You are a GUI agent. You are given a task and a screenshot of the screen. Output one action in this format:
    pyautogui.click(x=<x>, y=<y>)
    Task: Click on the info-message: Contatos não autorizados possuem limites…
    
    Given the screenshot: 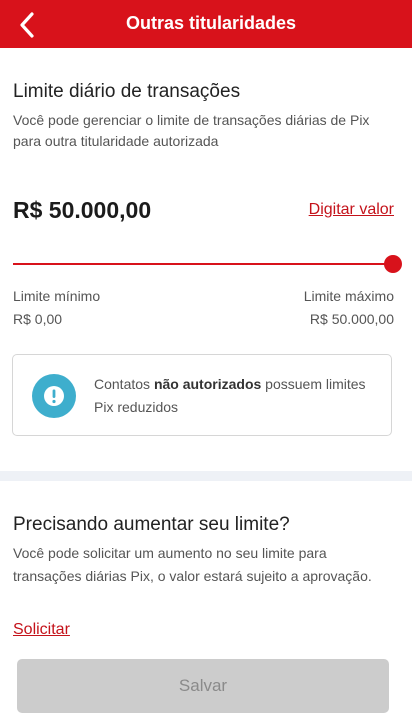 What is the action you would take?
    pyautogui.click(x=230, y=395)
    